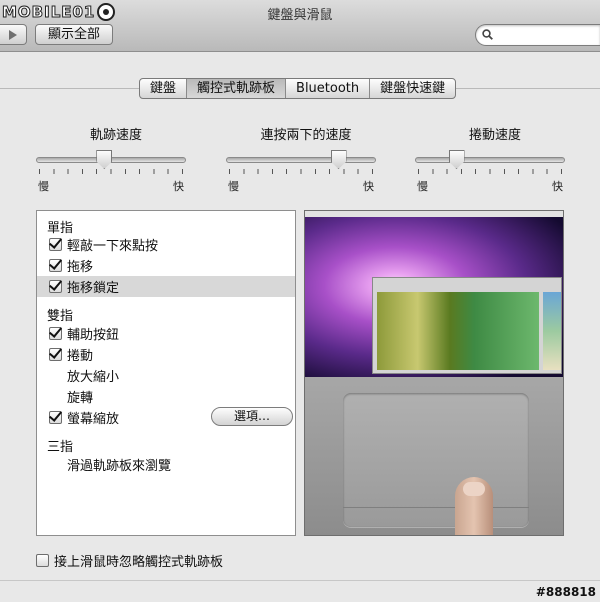 The height and width of the screenshot is (602, 600). What do you see at coordinates (166, 244) in the screenshot?
I see `gesture-tap-to-click: 輕敲一下來點按` at bounding box center [166, 244].